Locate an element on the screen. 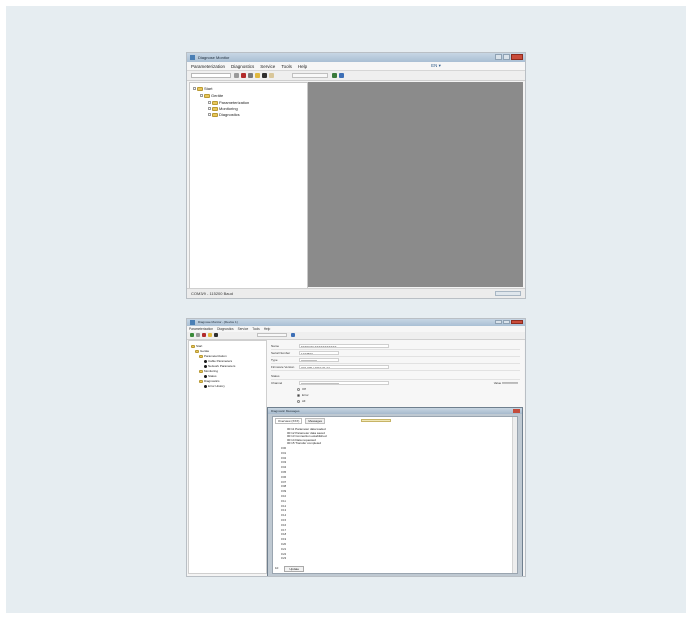  radio-label: Error is located at coordinates (305, 395).